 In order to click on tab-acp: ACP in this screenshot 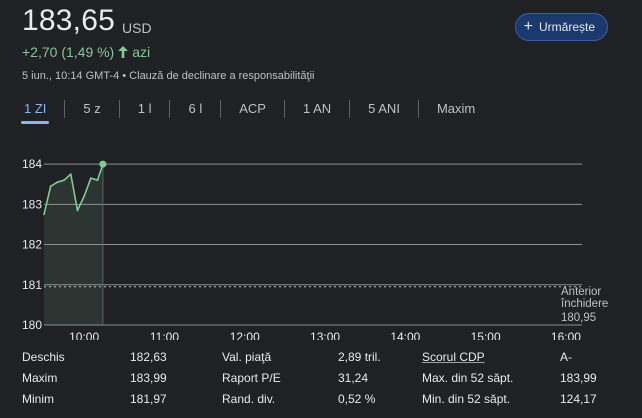, I will do `click(252, 108)`.